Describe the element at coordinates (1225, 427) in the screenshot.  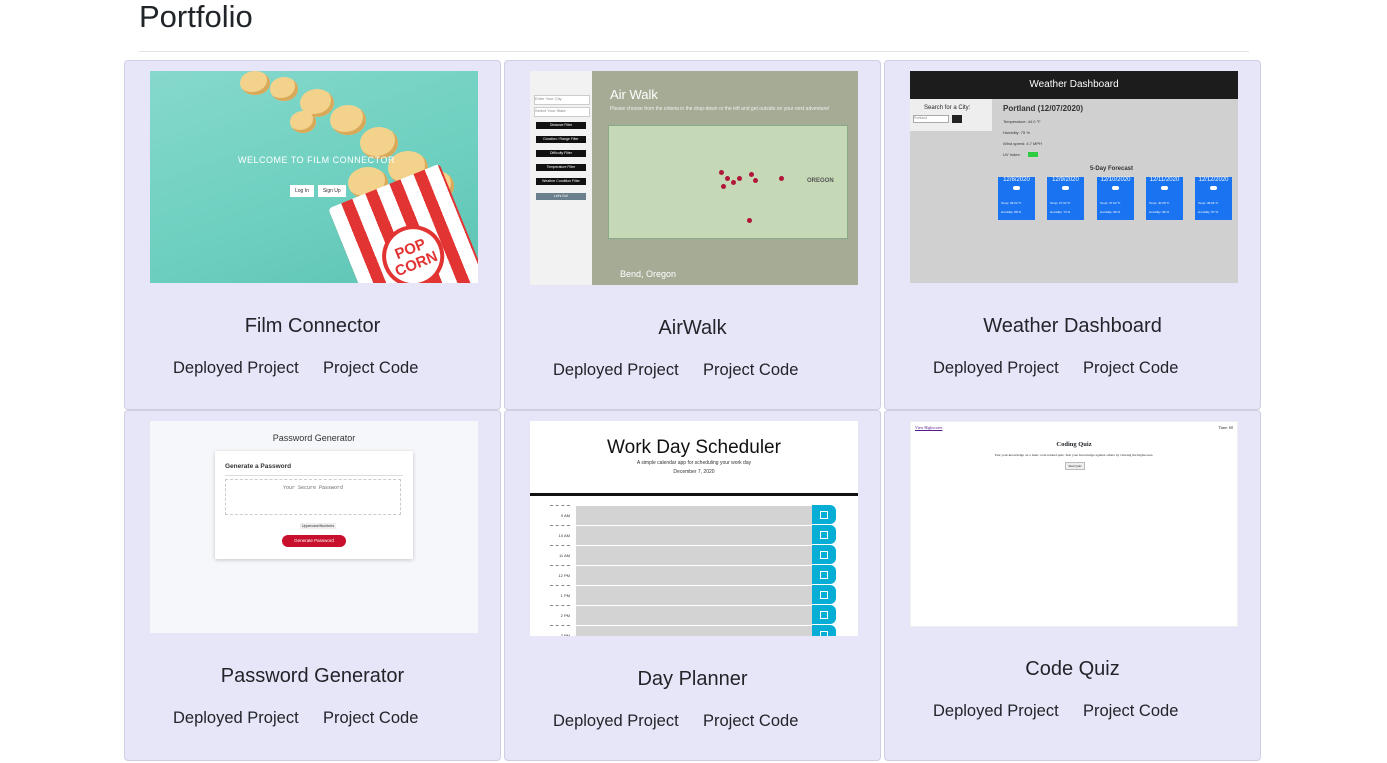
I see `quiz-timer: Time: 60` at that location.